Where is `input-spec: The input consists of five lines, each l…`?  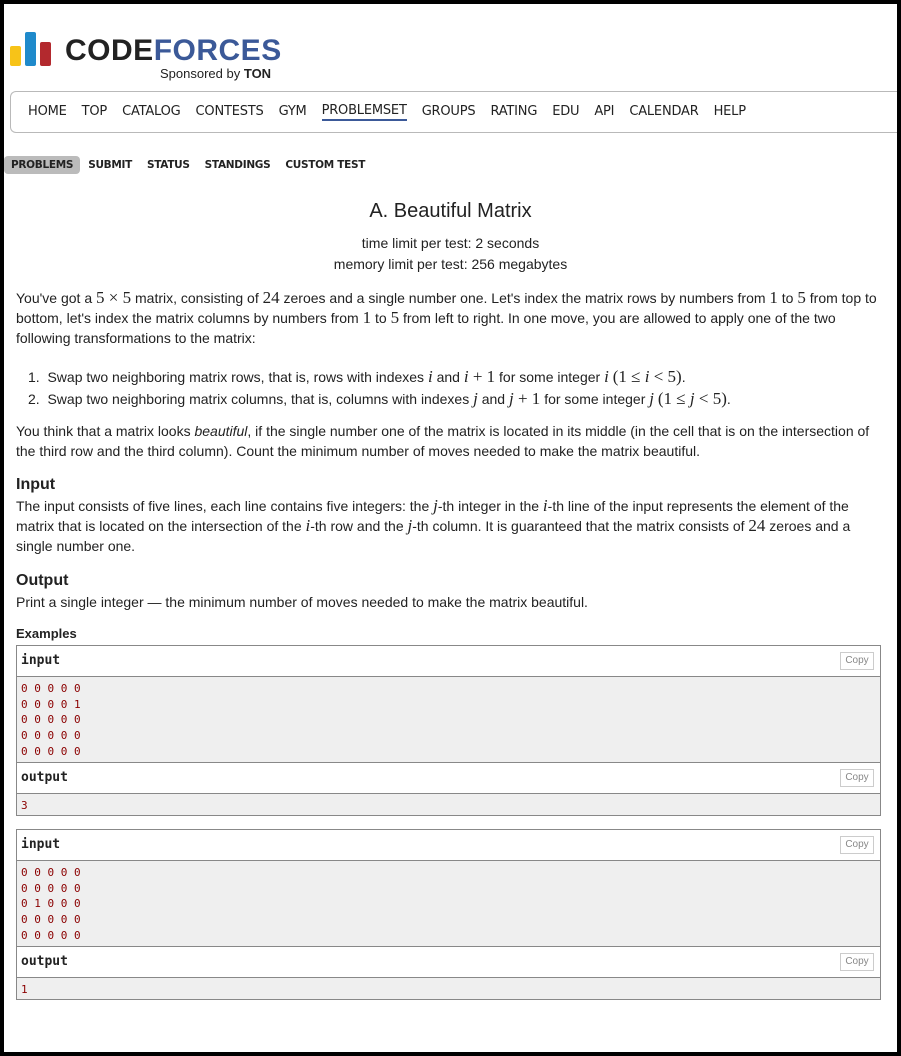
input-spec: The input consists of five lines, each l… is located at coordinates (433, 525).